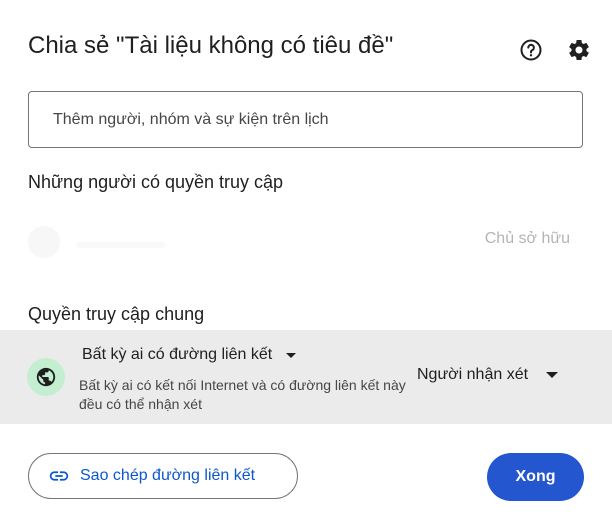 The width and height of the screenshot is (612, 529). I want to click on people-with-access-title: Những người có quyền truy cập, so click(156, 182).